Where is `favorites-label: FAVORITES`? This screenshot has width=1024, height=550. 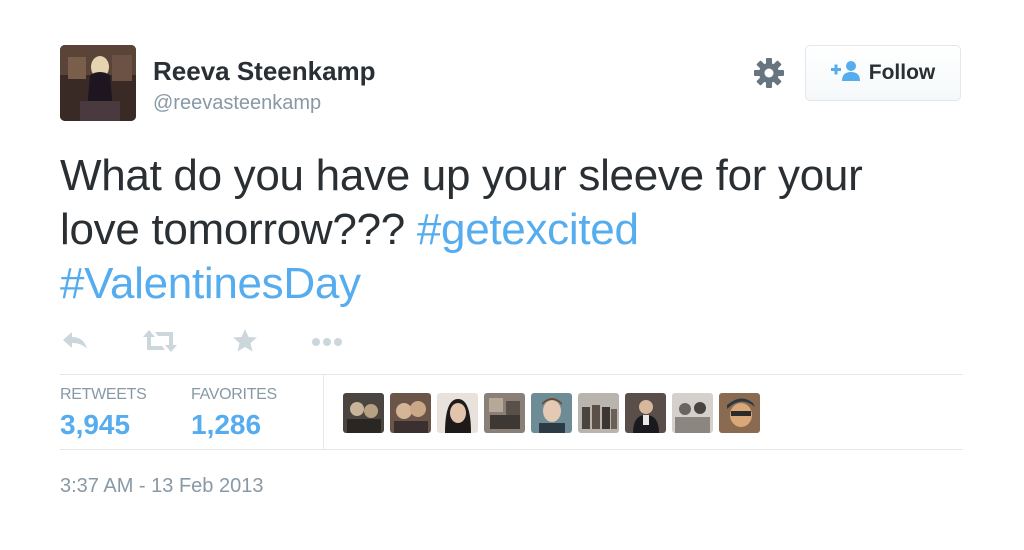 favorites-label: FAVORITES is located at coordinates (234, 394).